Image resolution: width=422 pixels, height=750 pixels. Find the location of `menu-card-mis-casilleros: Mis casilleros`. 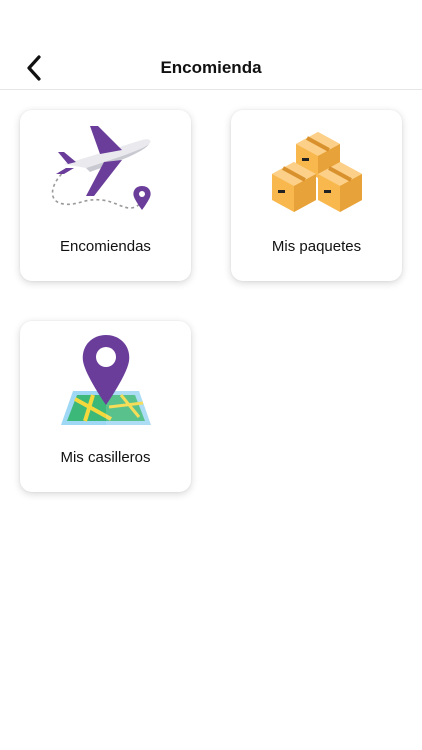

menu-card-mis-casilleros: Mis casilleros is located at coordinates (105, 406).